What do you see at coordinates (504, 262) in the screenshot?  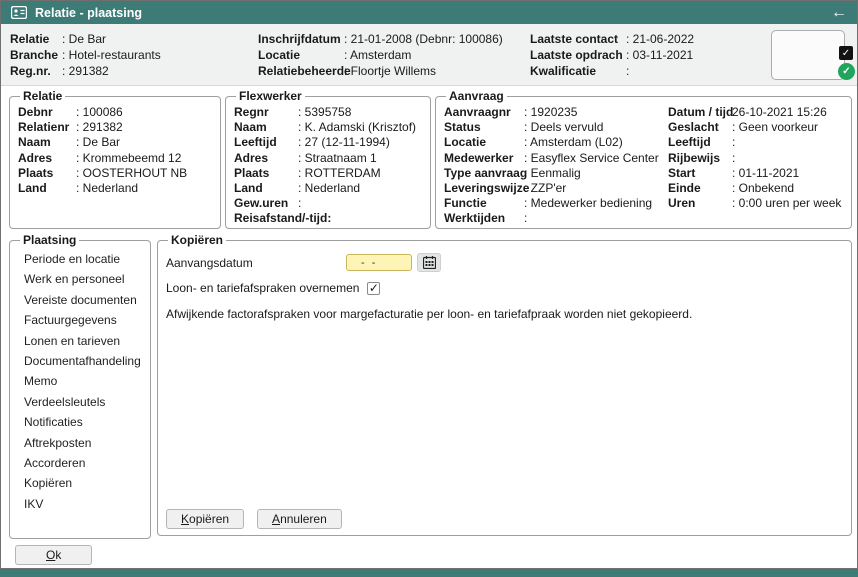 I see `aanvangsdatum-row: Aanvangsdatum` at bounding box center [504, 262].